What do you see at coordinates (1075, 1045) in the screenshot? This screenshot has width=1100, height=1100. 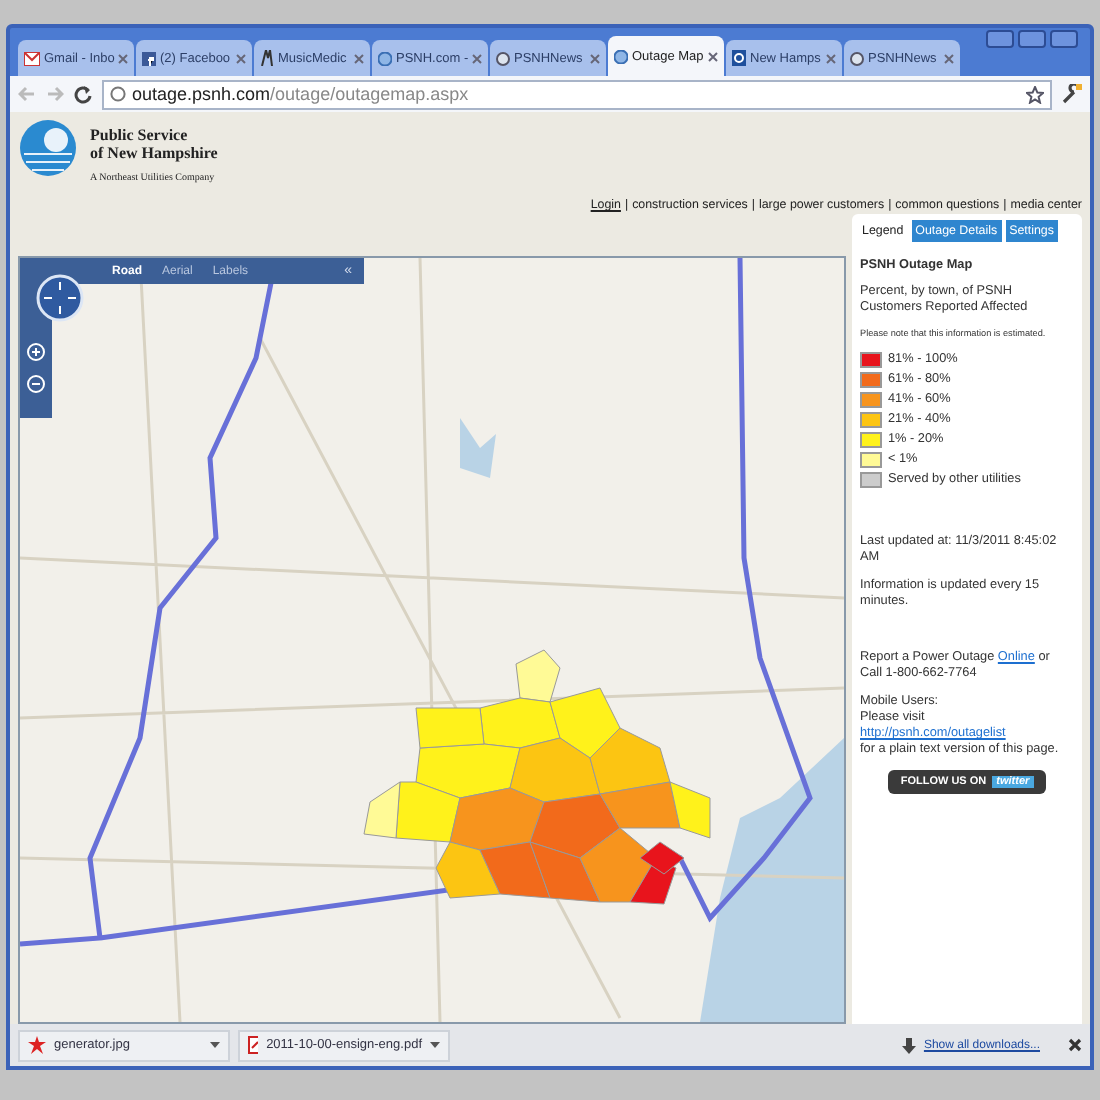 I see `close-icon` at bounding box center [1075, 1045].